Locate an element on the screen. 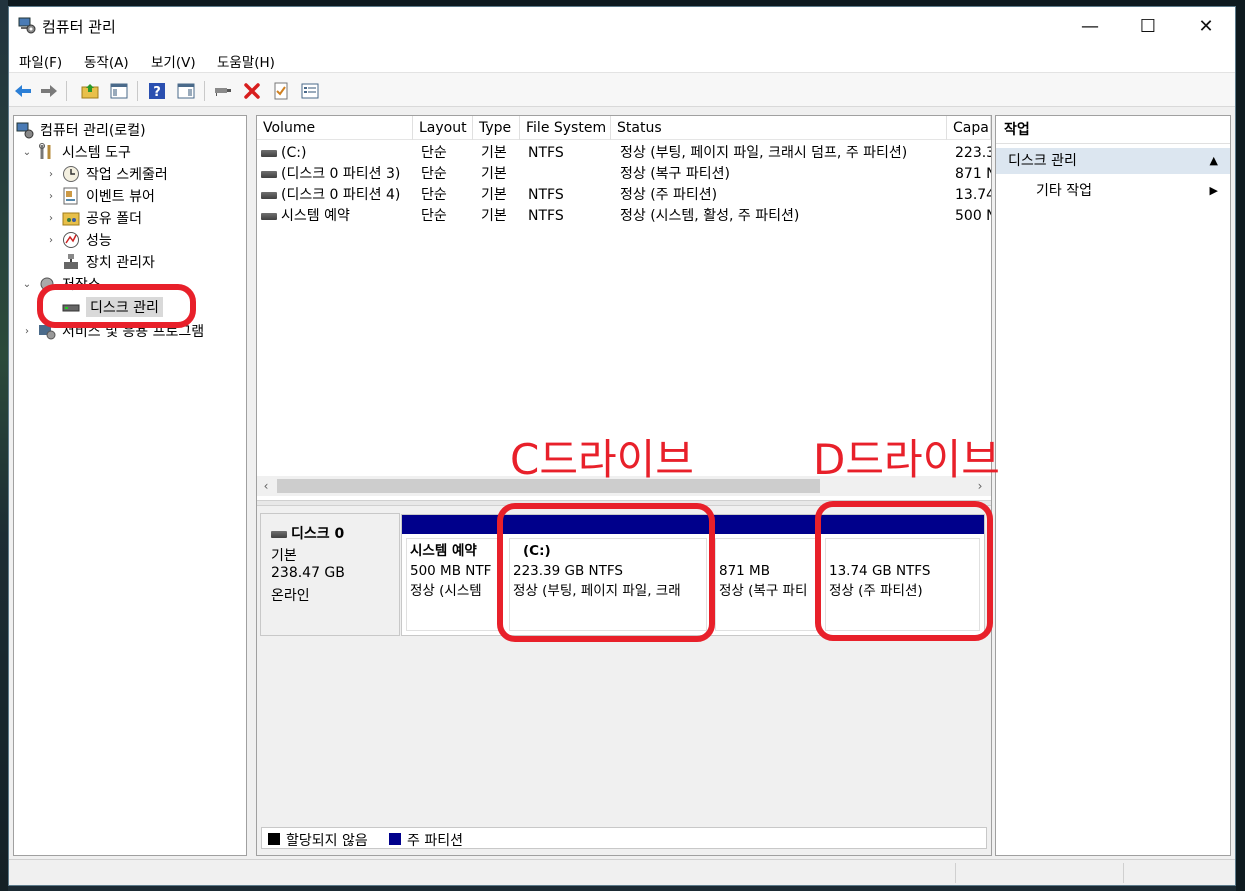 The image size is (1245, 891). tree-label: 공유 폴더 is located at coordinates (114, 219).